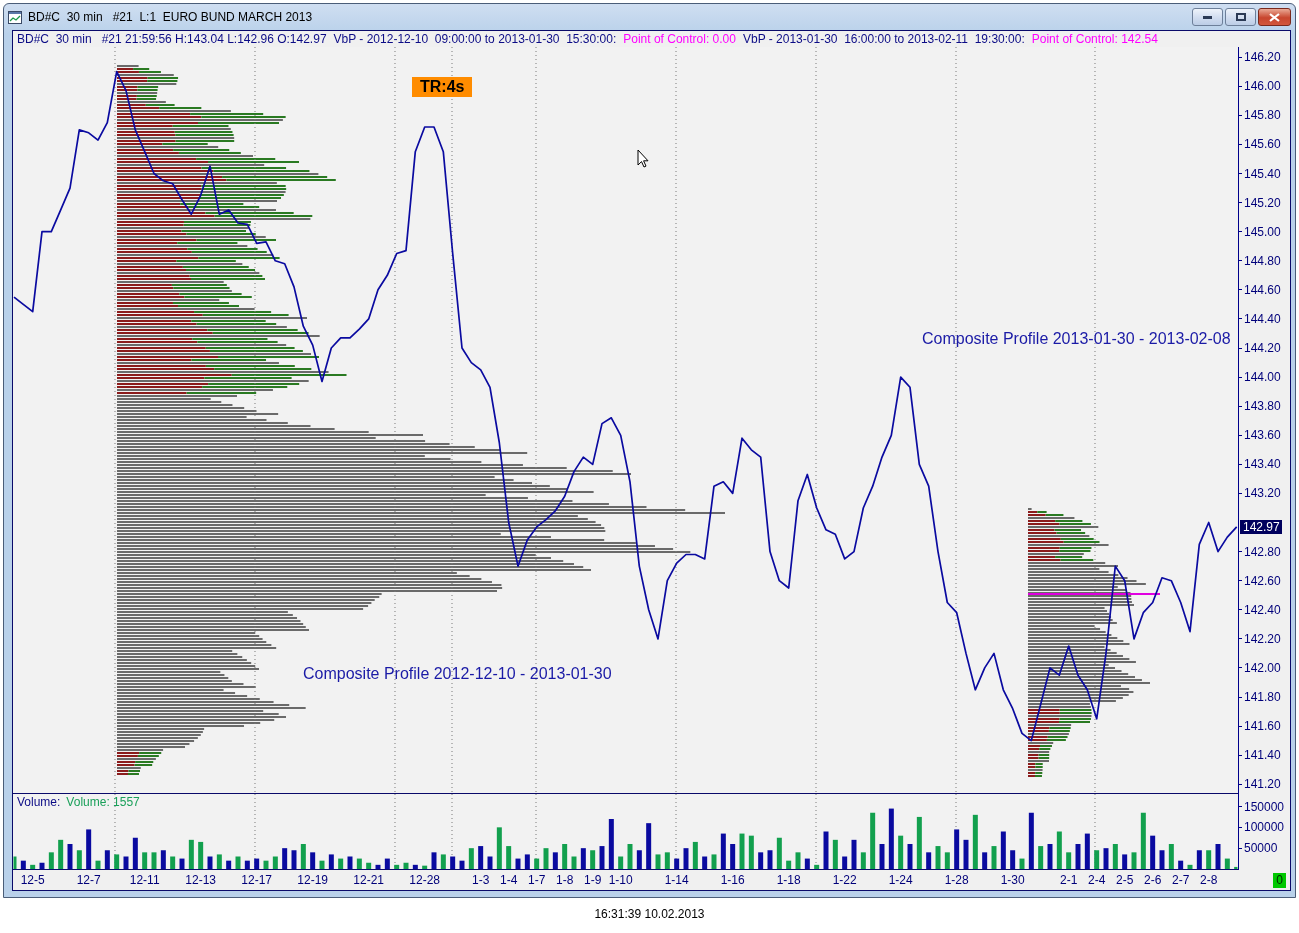 The image size is (1299, 933). What do you see at coordinates (475, 39) in the screenshot?
I see `chart-info-text: VbP - 2012-12-10 09:00:00 to 2013-01-30 15:30:00:` at bounding box center [475, 39].